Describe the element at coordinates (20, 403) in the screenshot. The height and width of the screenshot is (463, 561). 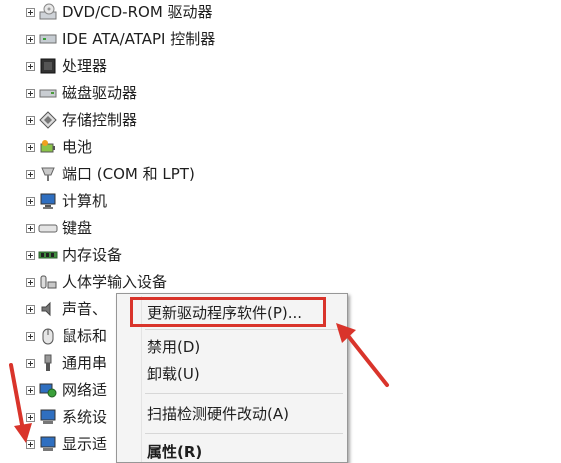
I see `arrow-to-display-adapter` at that location.